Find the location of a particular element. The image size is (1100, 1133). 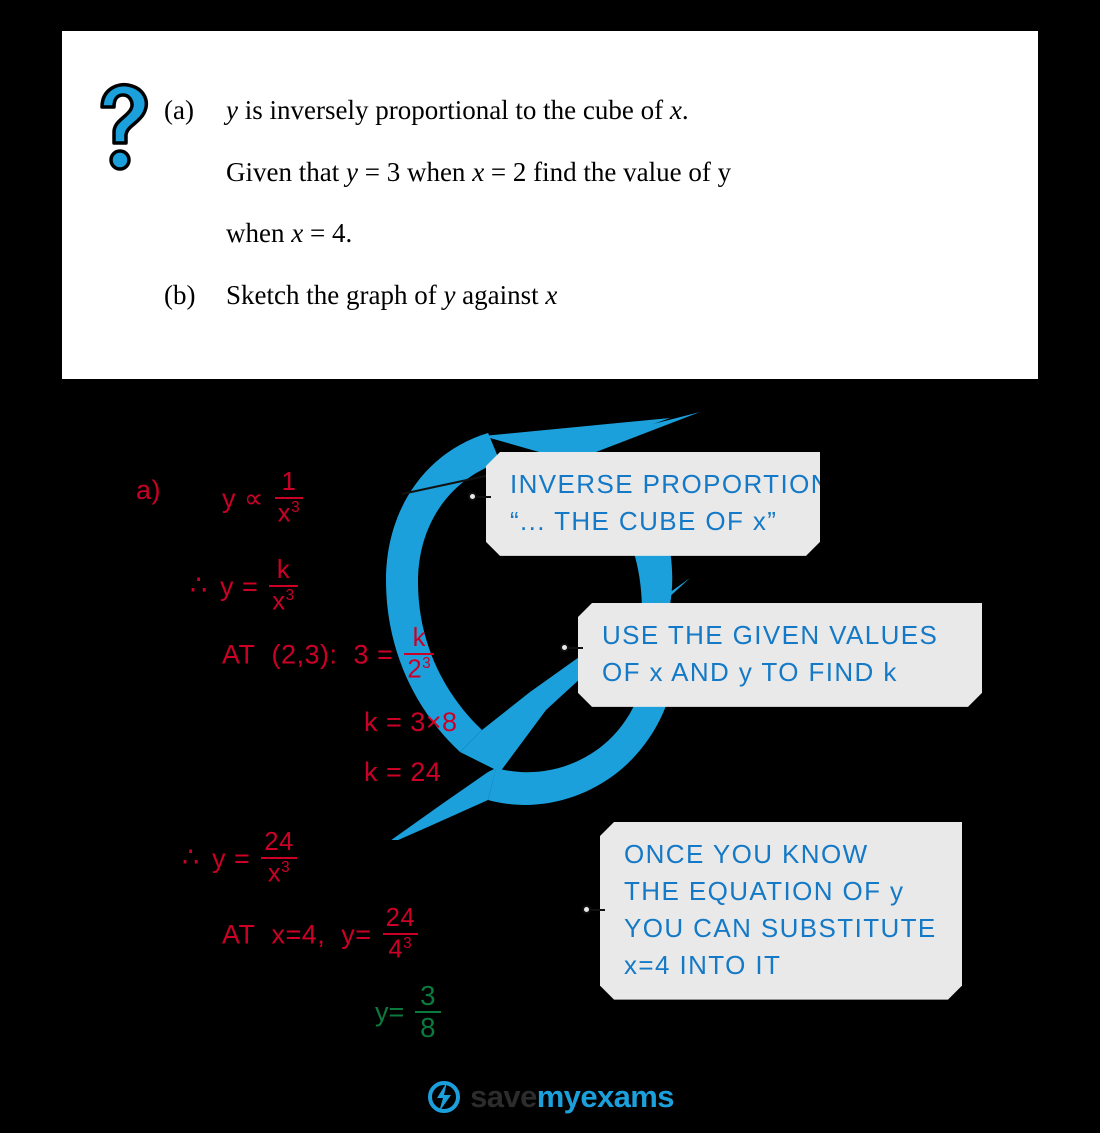

part-b-label: (b) is located at coordinates (180, 294).